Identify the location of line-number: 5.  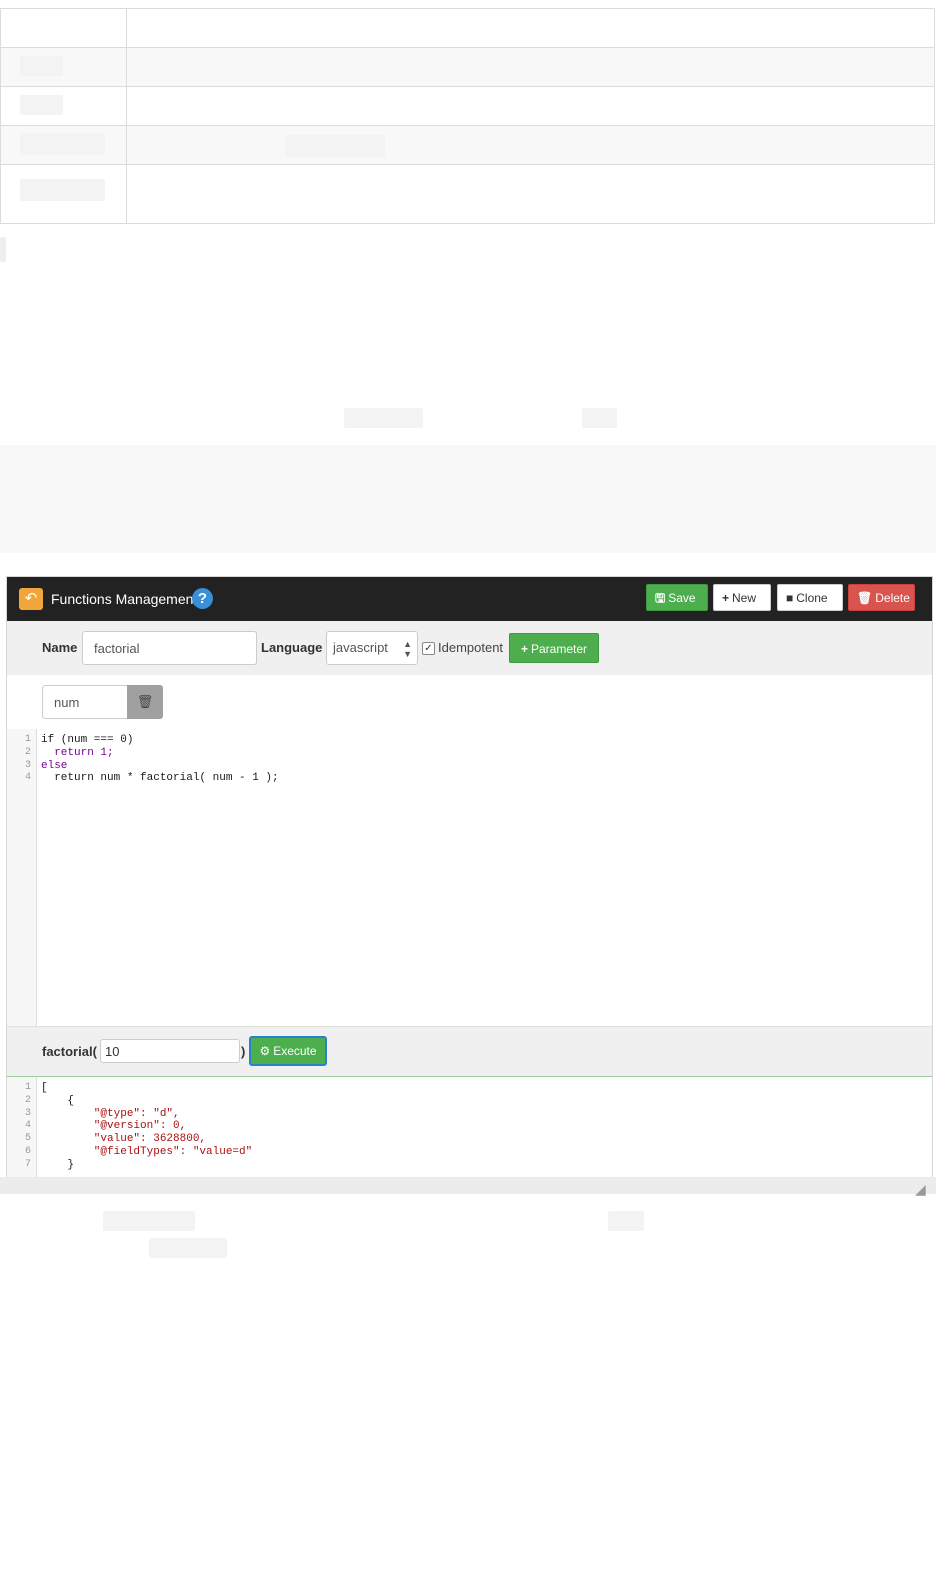
(27, 1139).